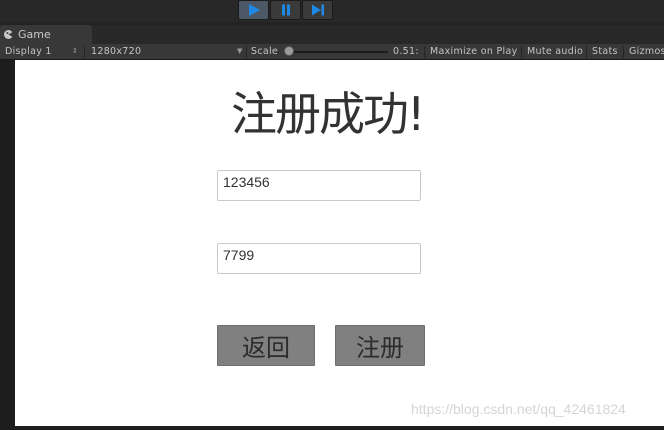 This screenshot has width=664, height=430. Describe the element at coordinates (605, 51) in the screenshot. I see `stats-toggle: Stats` at that location.